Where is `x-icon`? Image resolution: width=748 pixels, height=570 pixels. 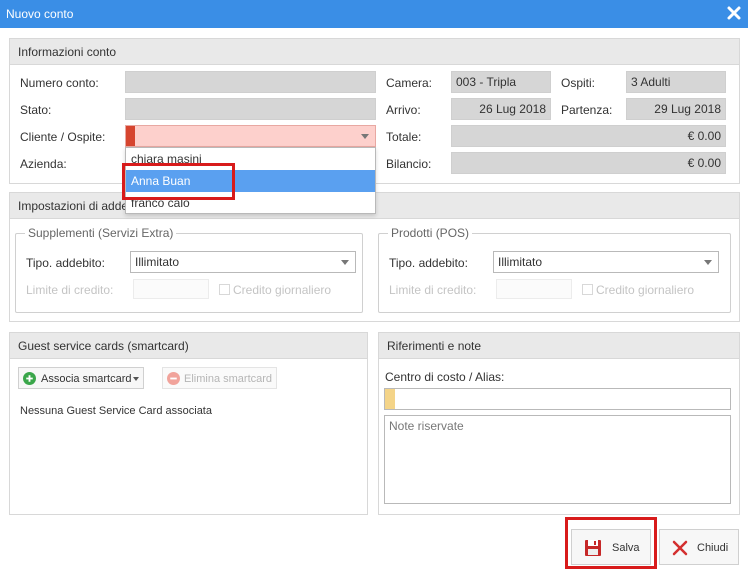 x-icon is located at coordinates (680, 548).